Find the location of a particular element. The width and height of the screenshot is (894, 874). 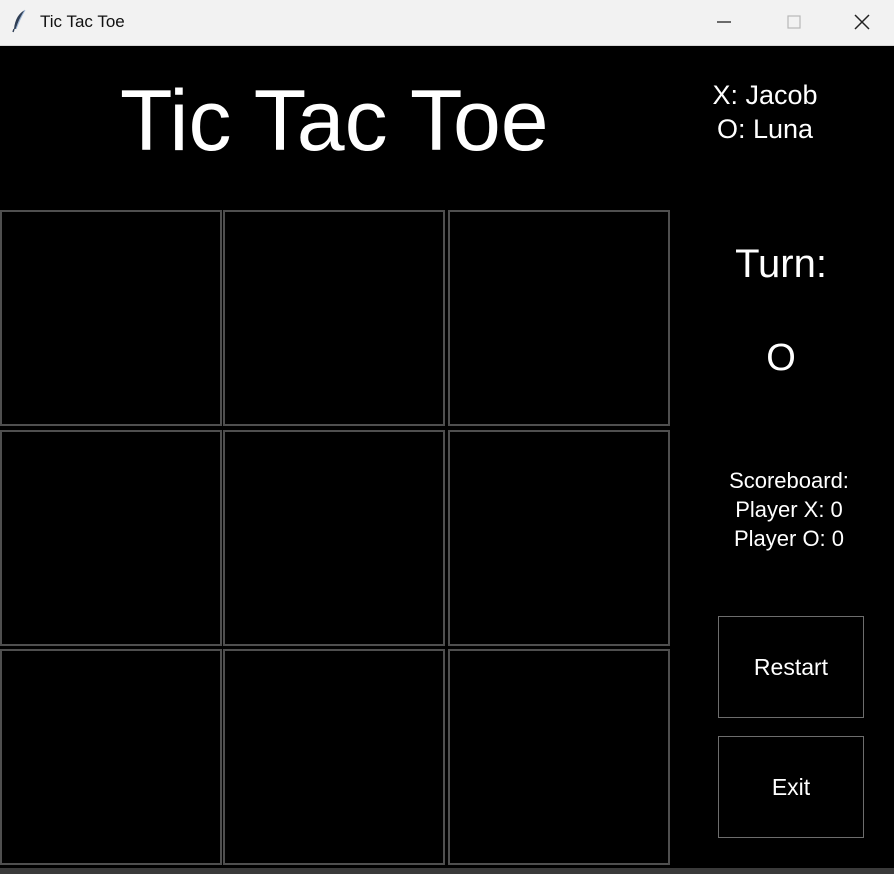

minimize-icon is located at coordinates (724, 22).